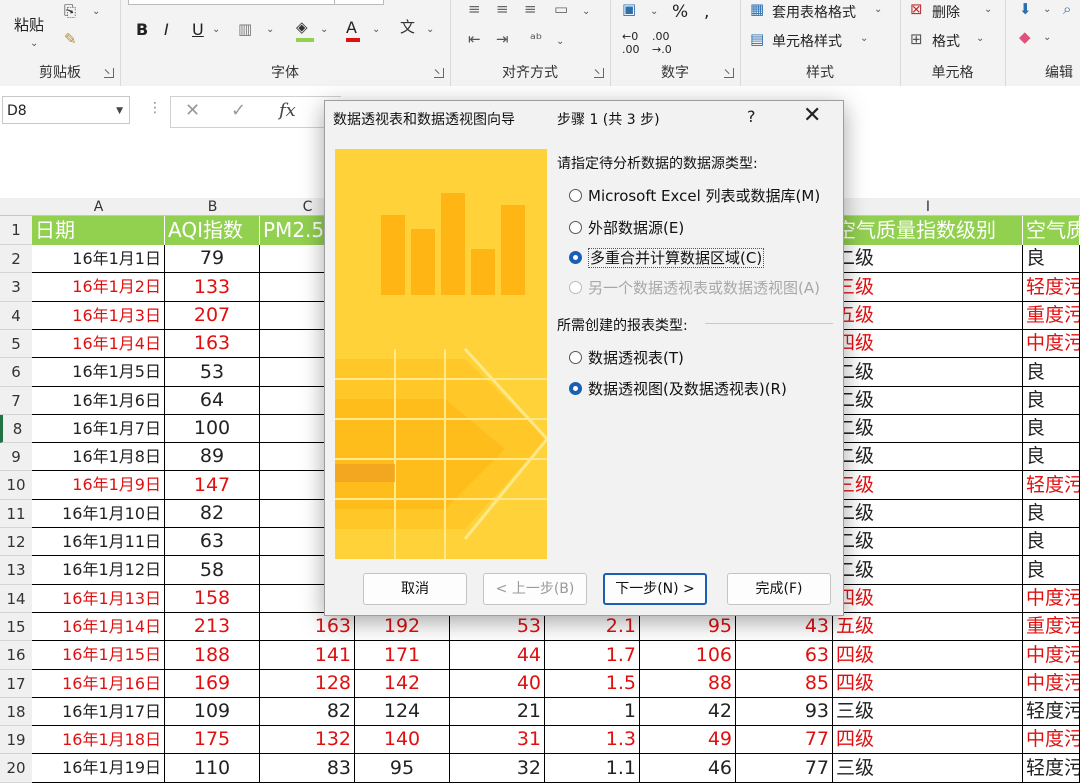 The width and height of the screenshot is (1080, 783). Describe the element at coordinates (98, 712) in the screenshot. I see `cell-date: 16年1月17日` at that location.